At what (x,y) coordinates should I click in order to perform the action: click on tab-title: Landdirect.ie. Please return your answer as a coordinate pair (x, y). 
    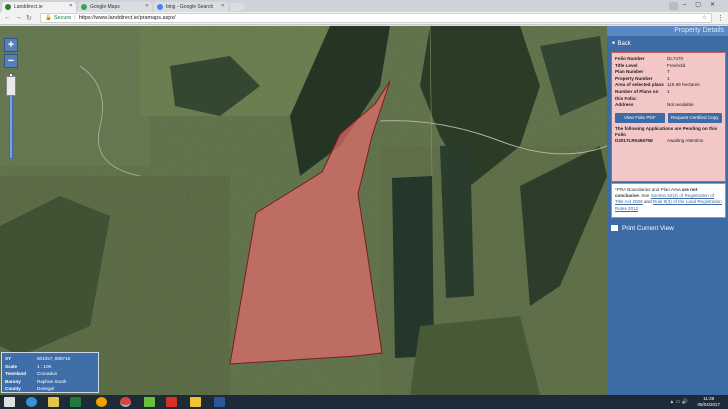
    Looking at the image, I should click on (28, 7).